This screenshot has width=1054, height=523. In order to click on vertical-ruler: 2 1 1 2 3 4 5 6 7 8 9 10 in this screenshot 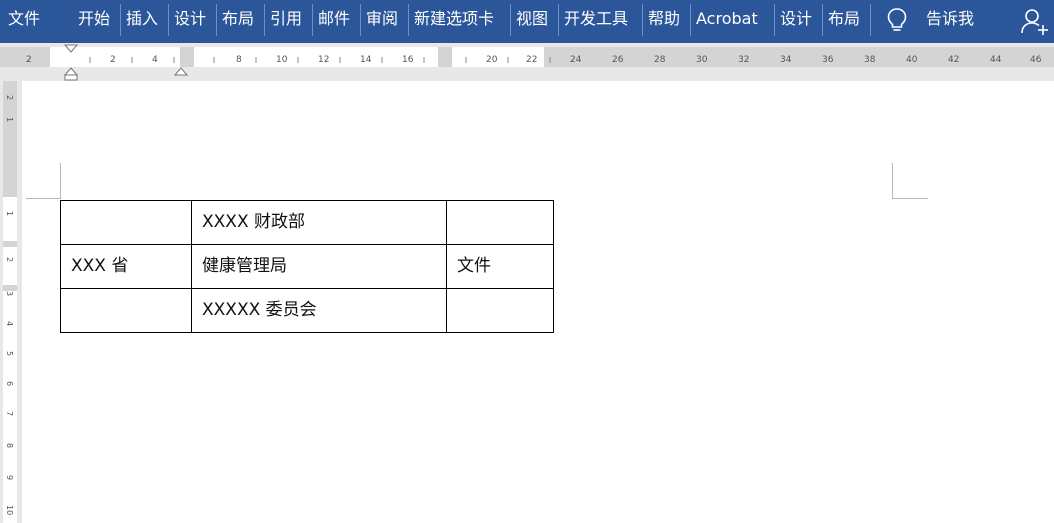, I will do `click(11, 302)`.